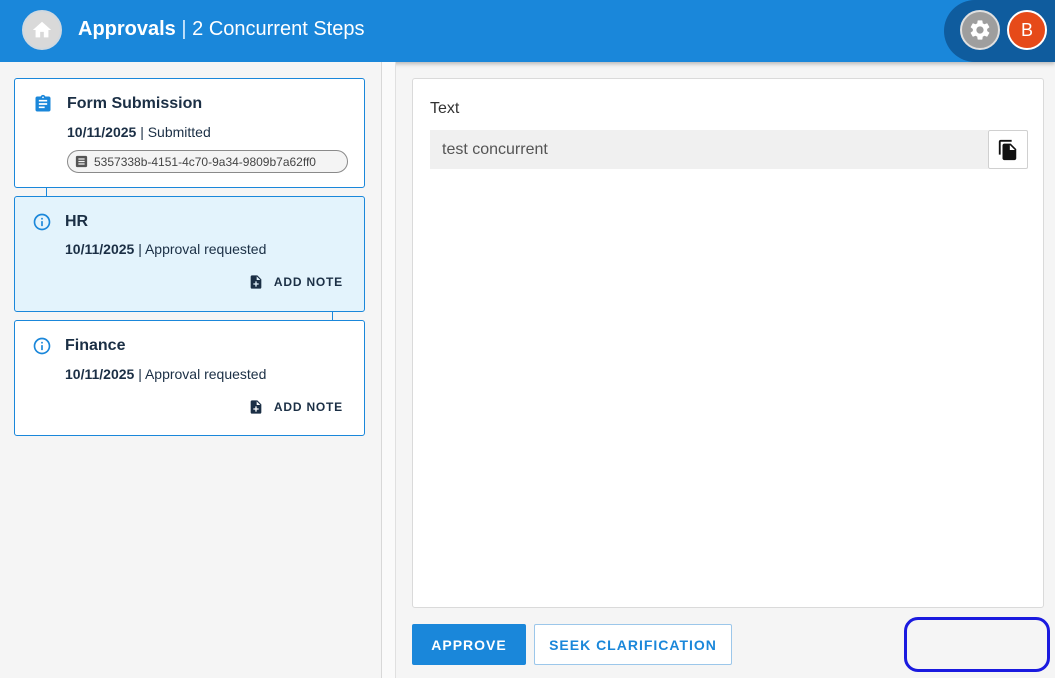 This screenshot has width=1055, height=678. I want to click on home-button, so click(42, 30).